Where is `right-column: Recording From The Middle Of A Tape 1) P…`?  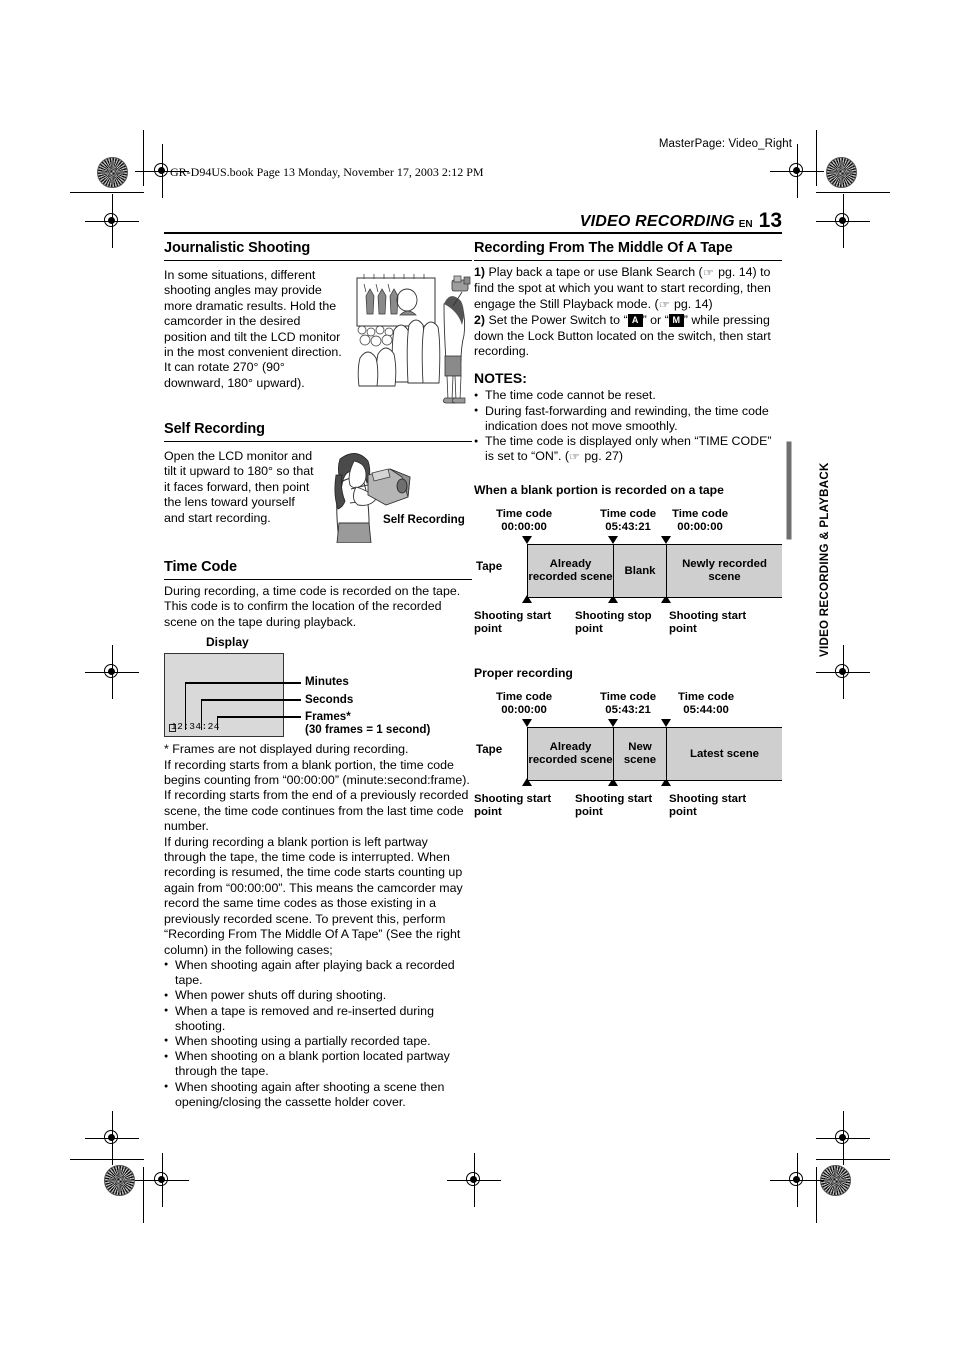 right-column: Recording From The Middle Of A Tape 1) P… is located at coordinates (628, 531).